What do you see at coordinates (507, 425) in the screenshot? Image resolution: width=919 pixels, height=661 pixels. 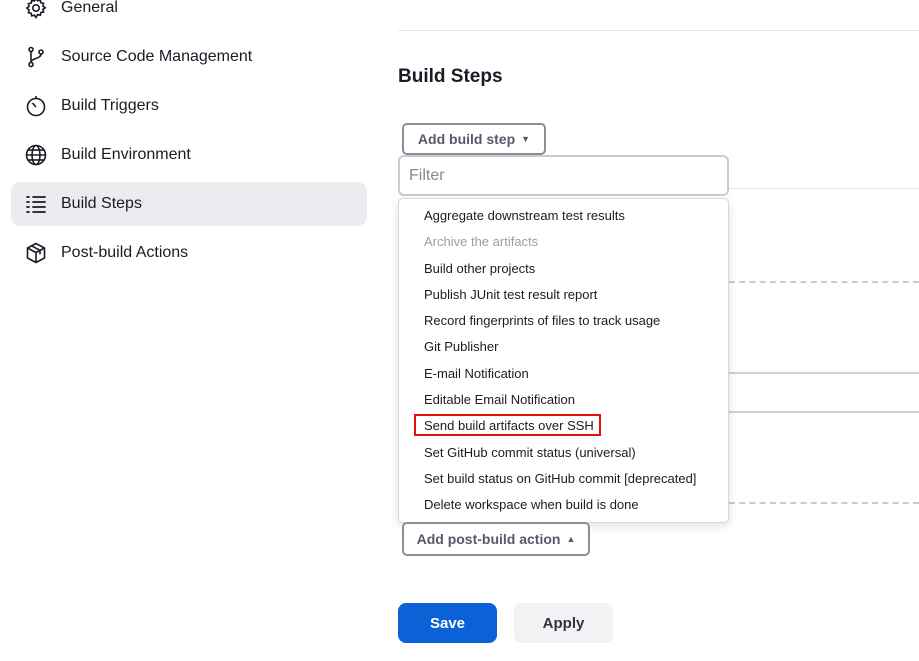 I see `highlight-box` at bounding box center [507, 425].